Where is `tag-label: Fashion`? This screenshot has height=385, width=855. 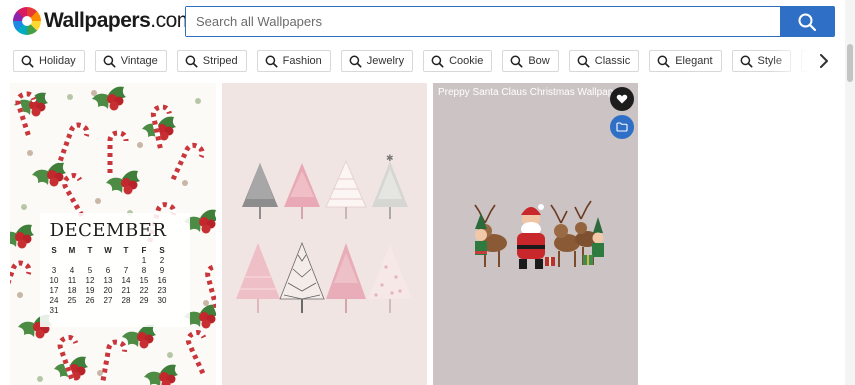
tag-label: Fashion is located at coordinates (302, 61).